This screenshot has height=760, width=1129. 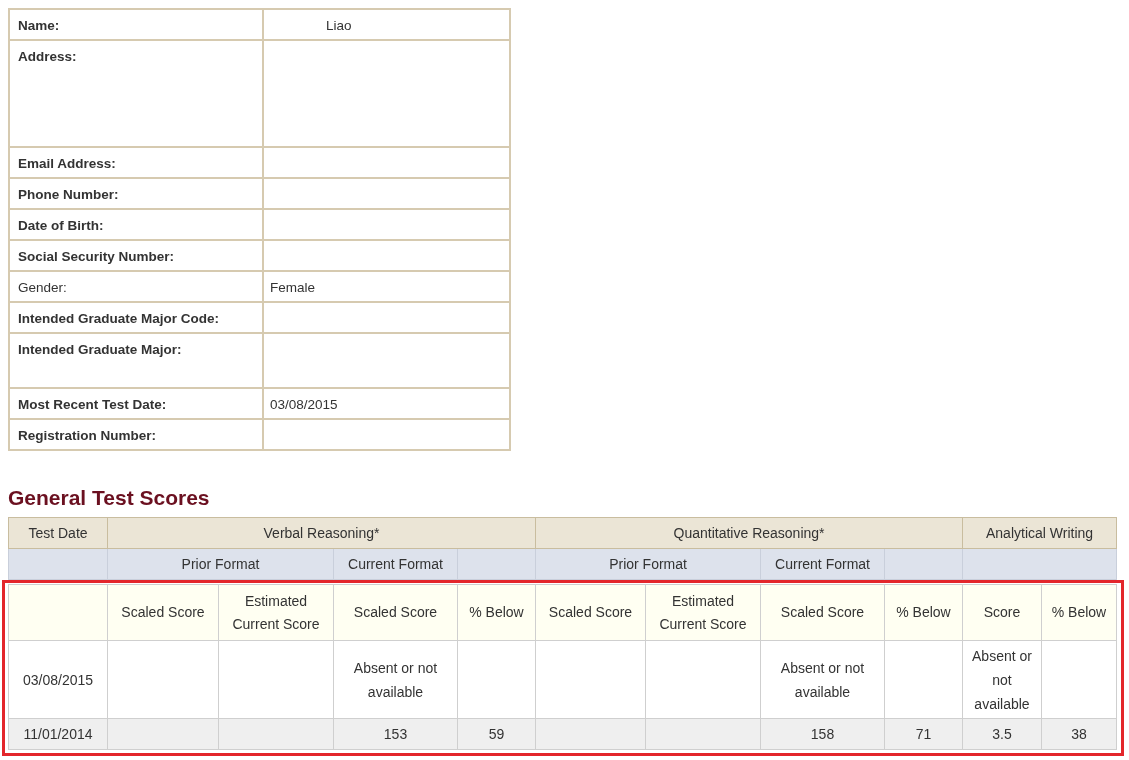 What do you see at coordinates (386, 403) in the screenshot?
I see `field-value: 03/08/2015` at bounding box center [386, 403].